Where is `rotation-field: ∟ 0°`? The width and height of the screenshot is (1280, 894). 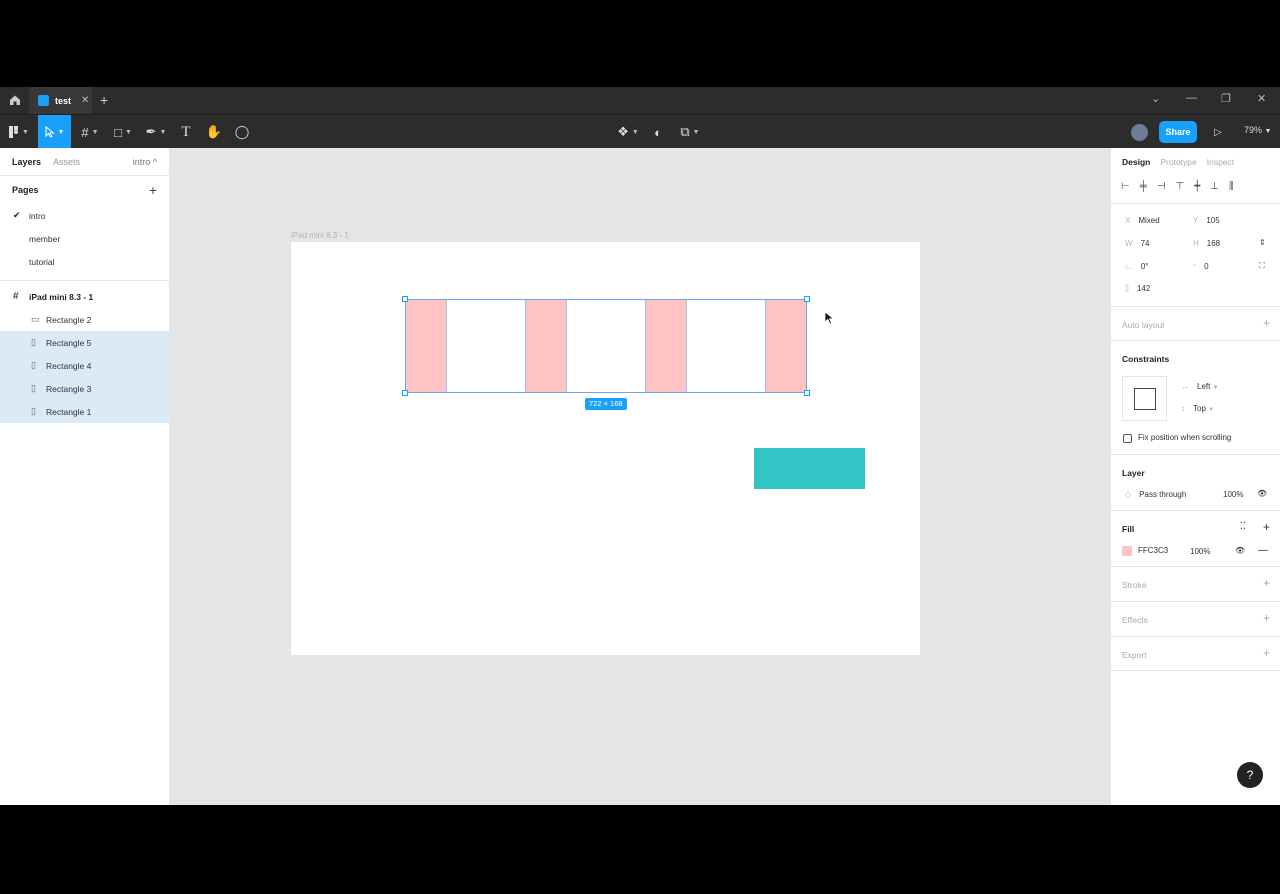 rotation-field: ∟ 0° is located at coordinates (1137, 266).